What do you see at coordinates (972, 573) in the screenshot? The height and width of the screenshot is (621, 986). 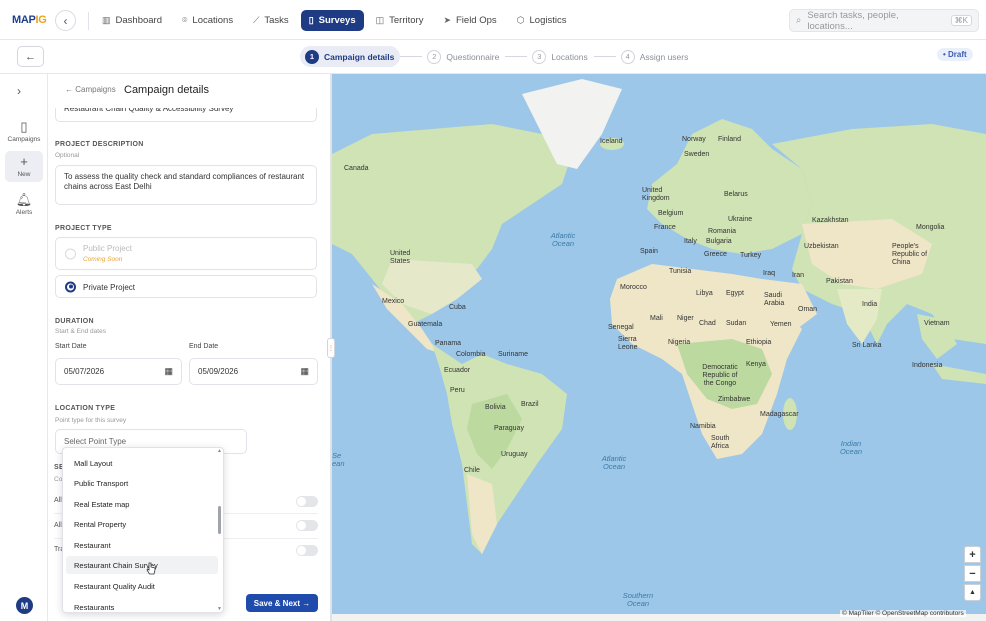 I see `zoom-out-button: −` at bounding box center [972, 573].